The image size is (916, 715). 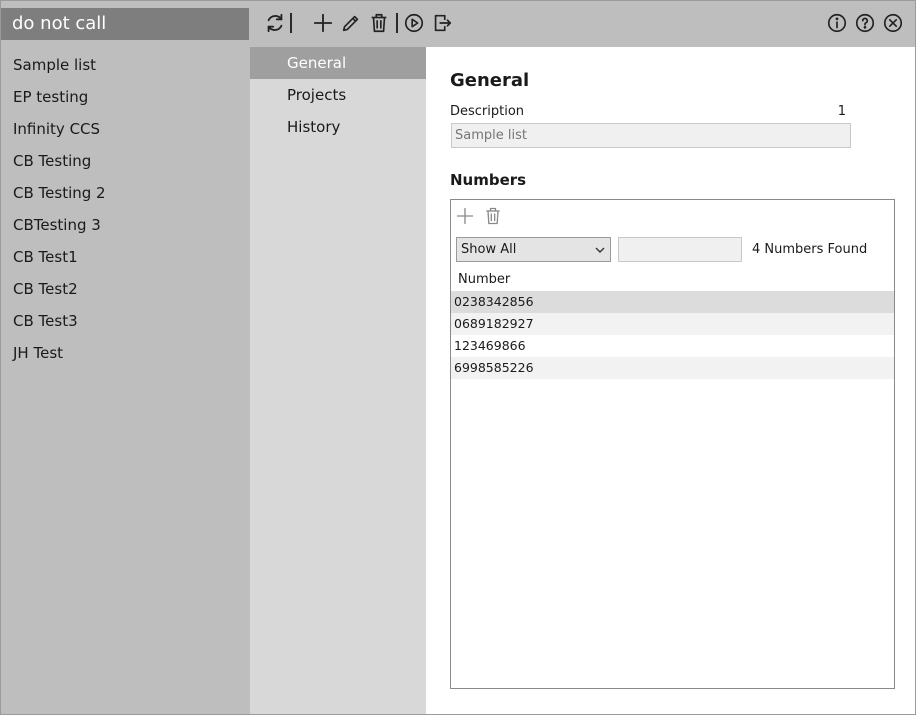 I want to click on table-row: 6998585226, so click(x=672, y=368).